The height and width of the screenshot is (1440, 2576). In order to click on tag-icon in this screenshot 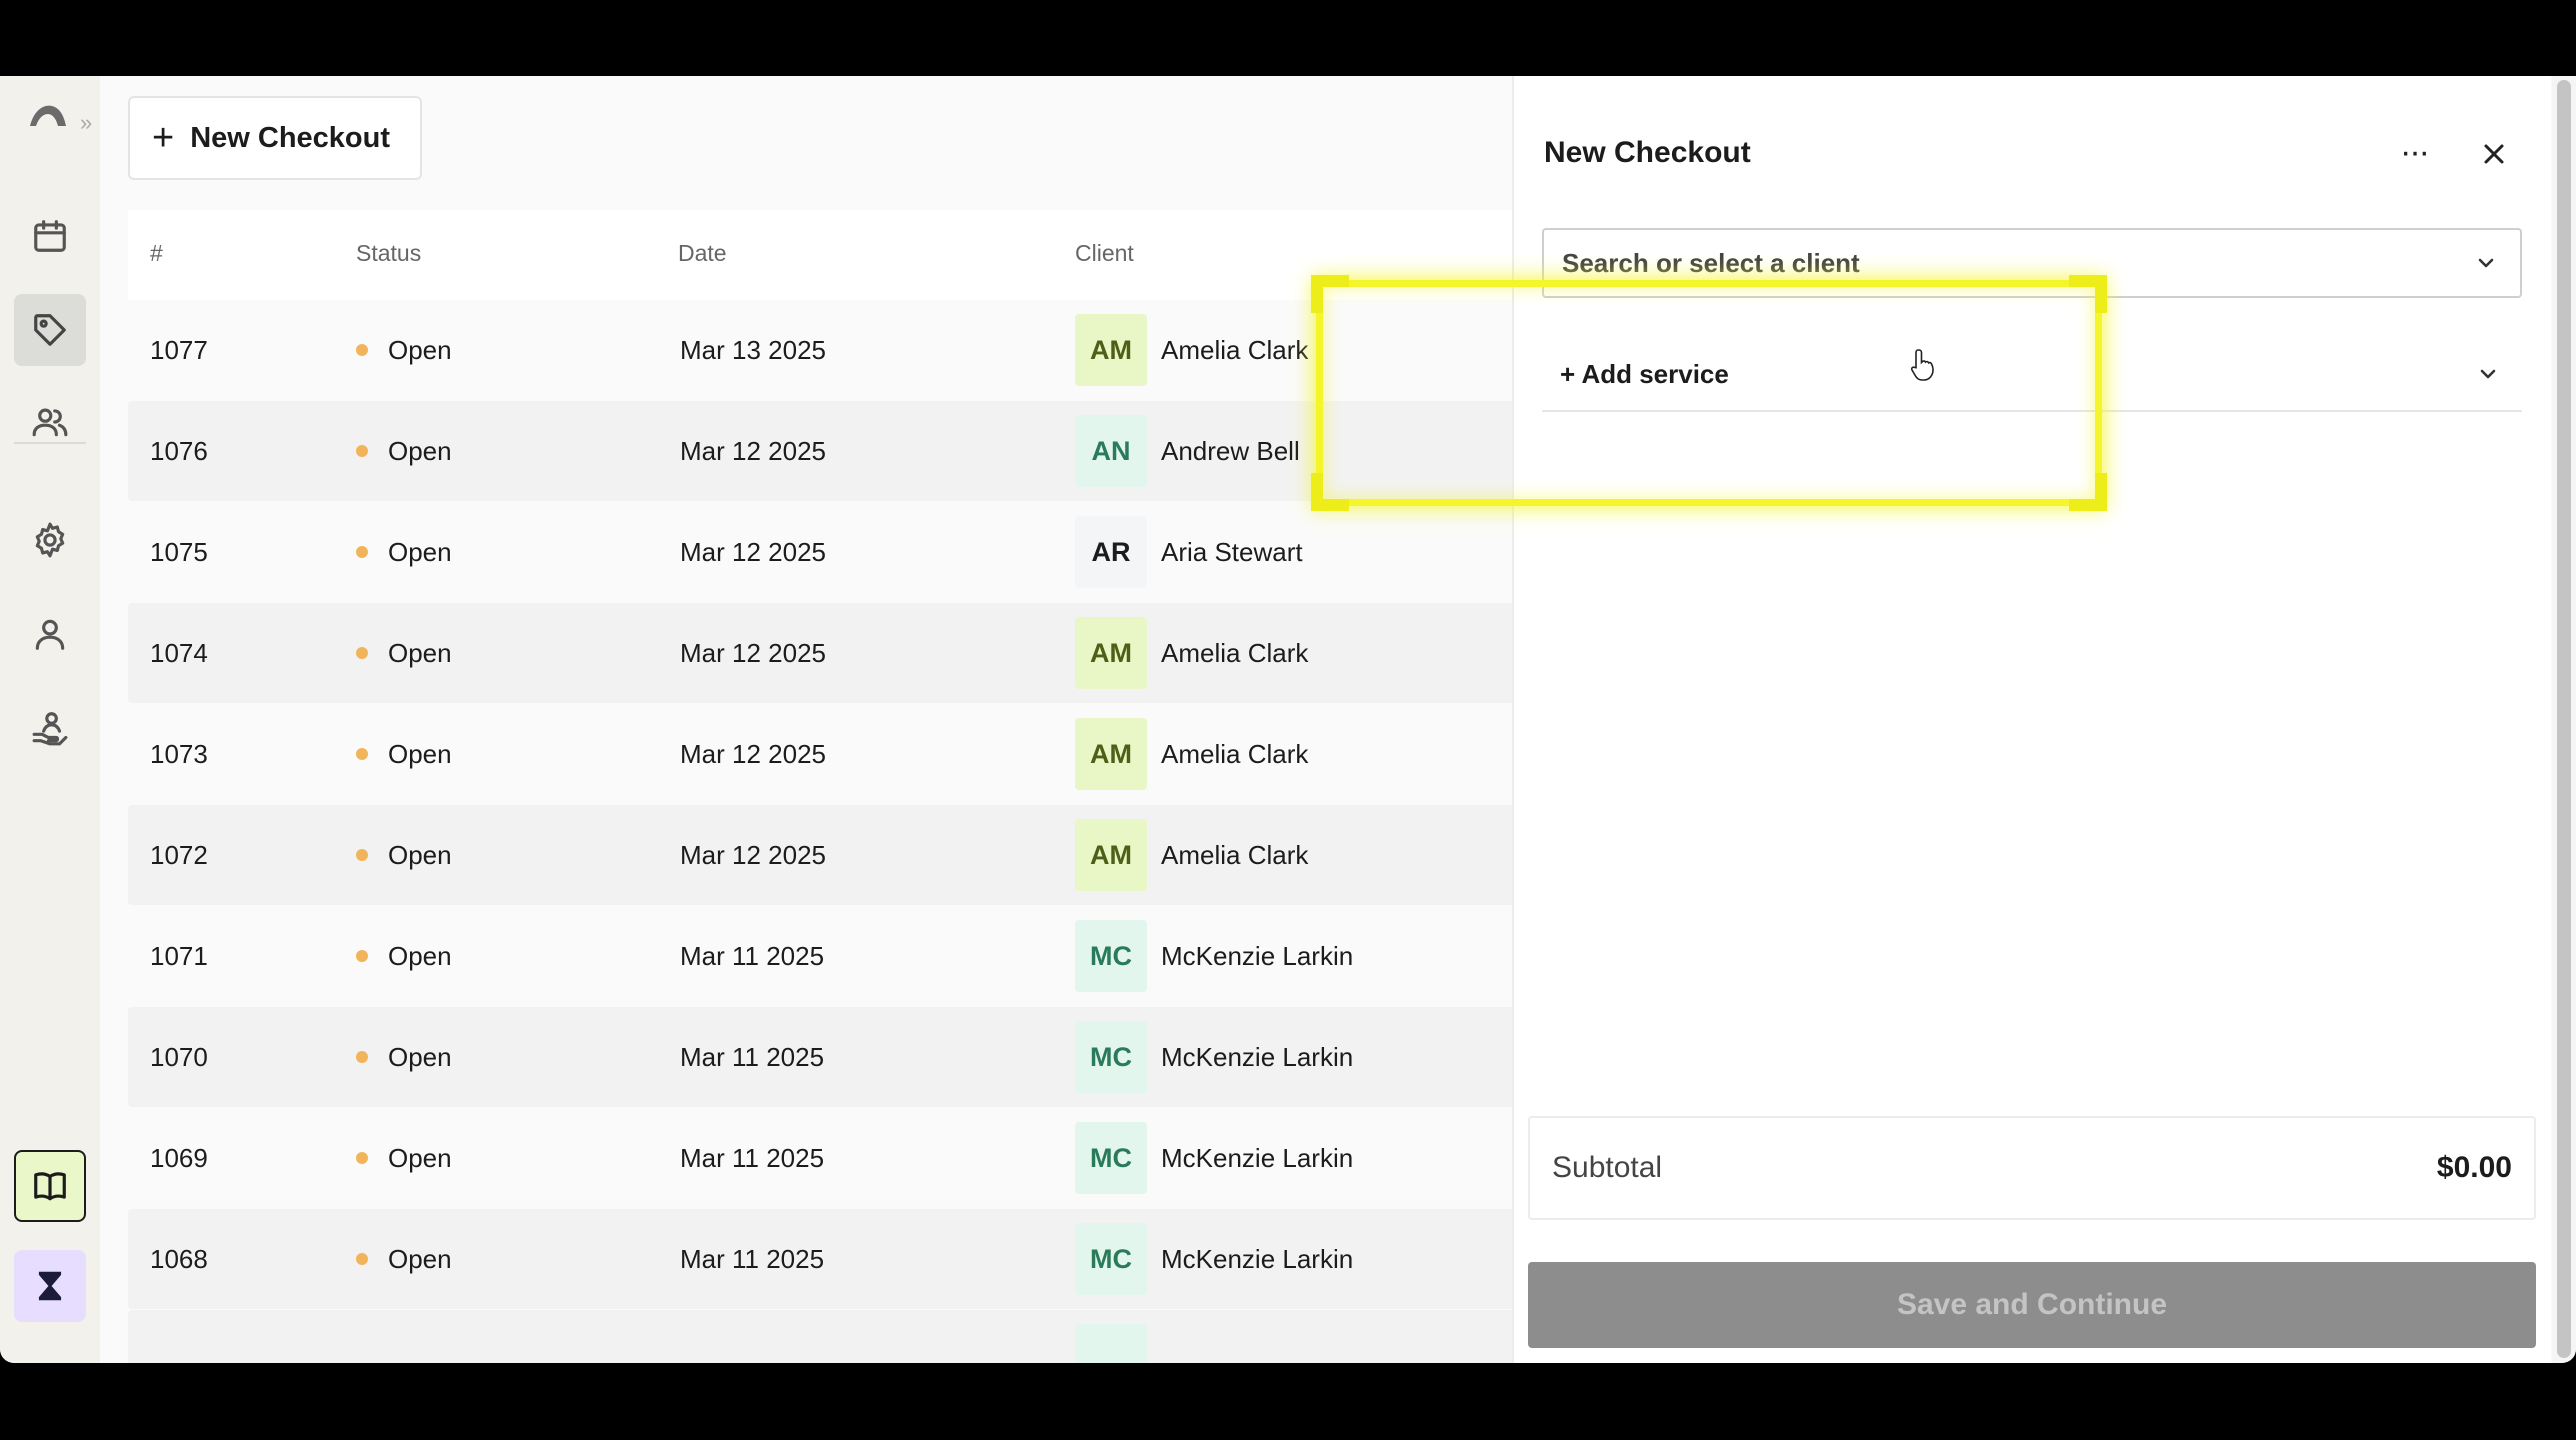, I will do `click(50, 330)`.